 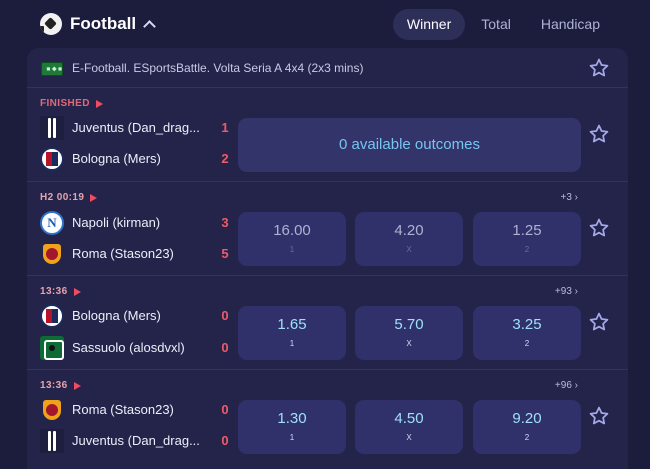 I want to click on tab-total: Total, so click(x=496, y=24).